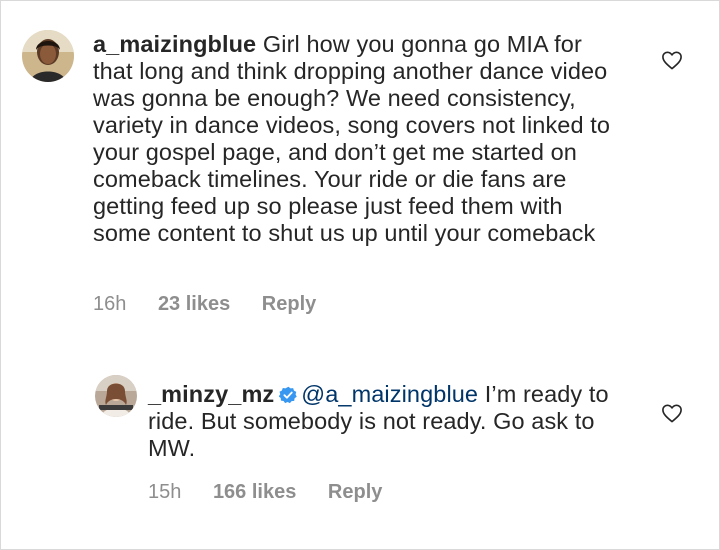 Image resolution: width=720 pixels, height=550 pixels. What do you see at coordinates (389, 394) in the screenshot?
I see `mention-link: @a_maizingblue` at bounding box center [389, 394].